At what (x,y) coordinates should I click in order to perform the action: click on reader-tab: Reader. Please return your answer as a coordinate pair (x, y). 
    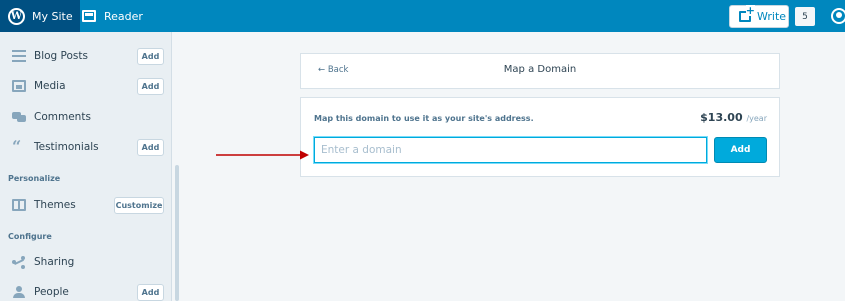
    Looking at the image, I should click on (112, 16).